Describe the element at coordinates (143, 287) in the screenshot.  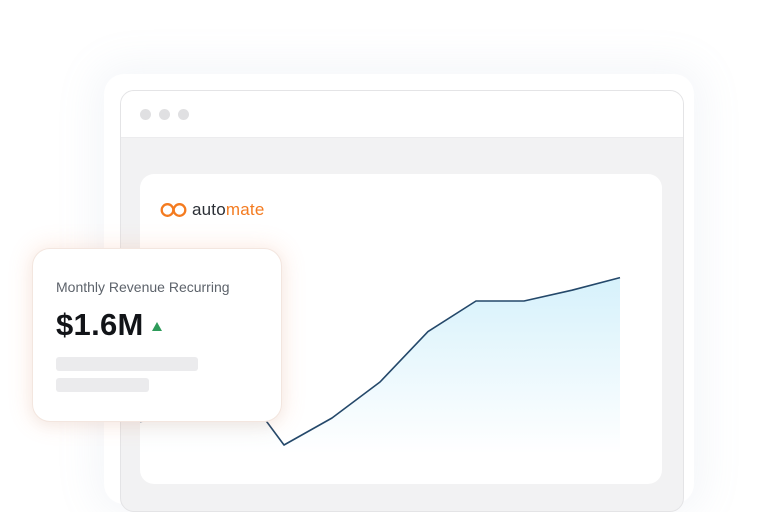
I see `metric-label: Monthly Revenue Recurring` at that location.